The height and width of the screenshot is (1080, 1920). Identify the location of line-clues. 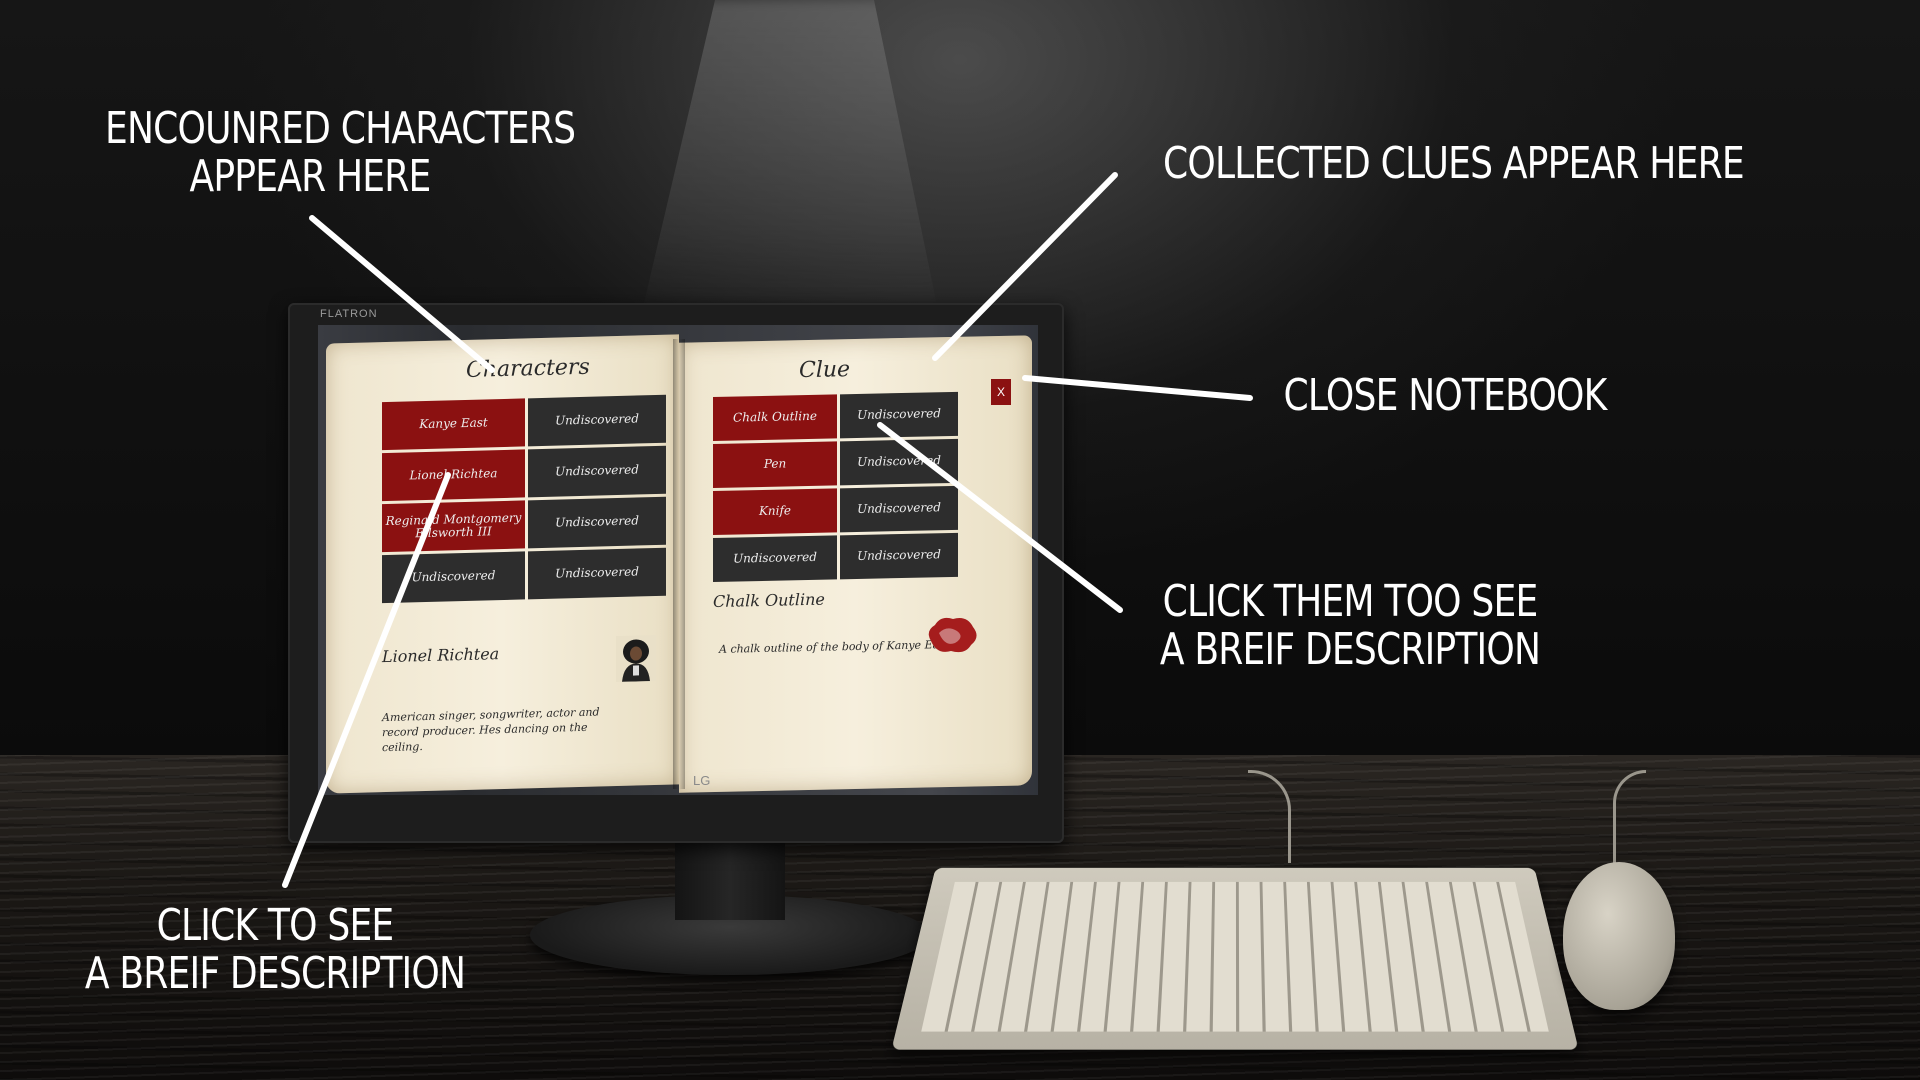
(1025, 266).